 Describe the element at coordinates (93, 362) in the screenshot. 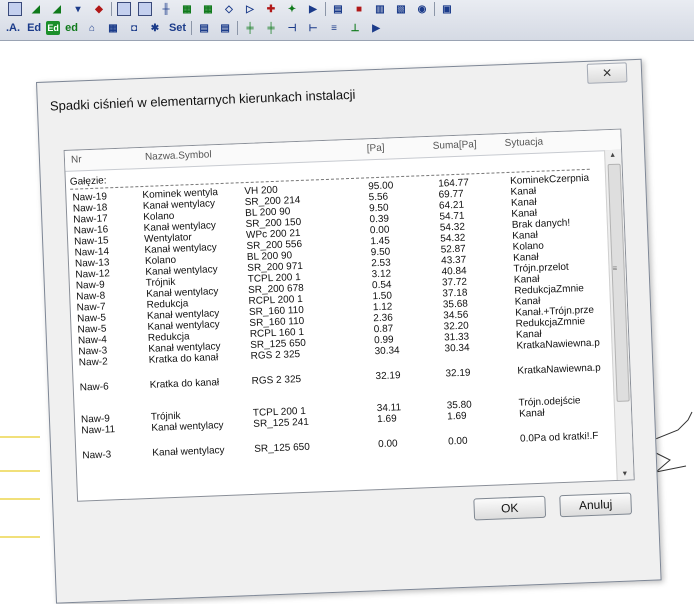

I see `cell-nr: Naw-2` at that location.